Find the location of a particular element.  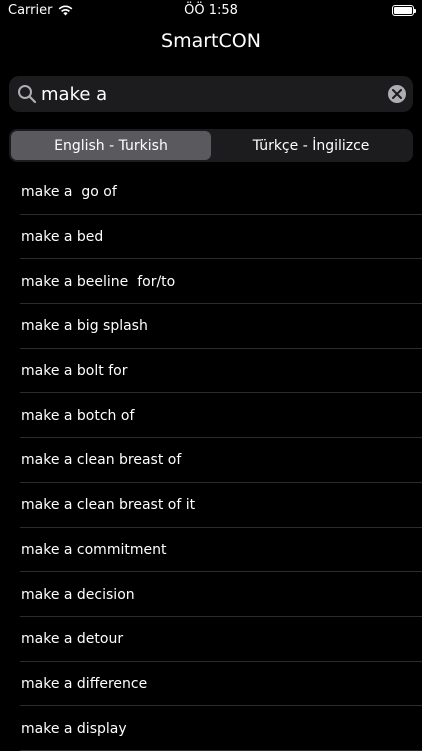

list-item-label: make a decision is located at coordinates (78, 594).